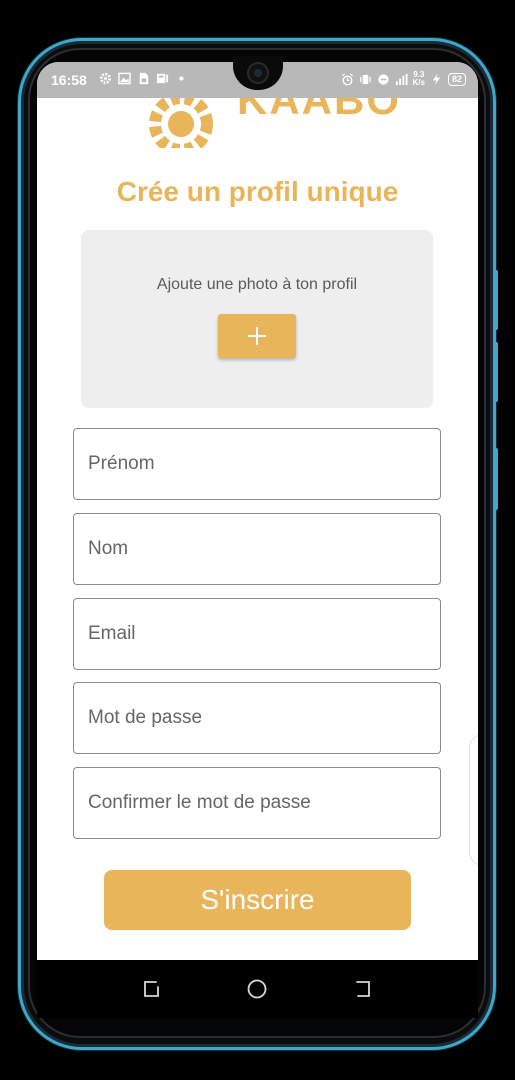 The width and height of the screenshot is (515, 1080). Describe the element at coordinates (162, 78) in the screenshot. I see `app-notification-icon` at that location.